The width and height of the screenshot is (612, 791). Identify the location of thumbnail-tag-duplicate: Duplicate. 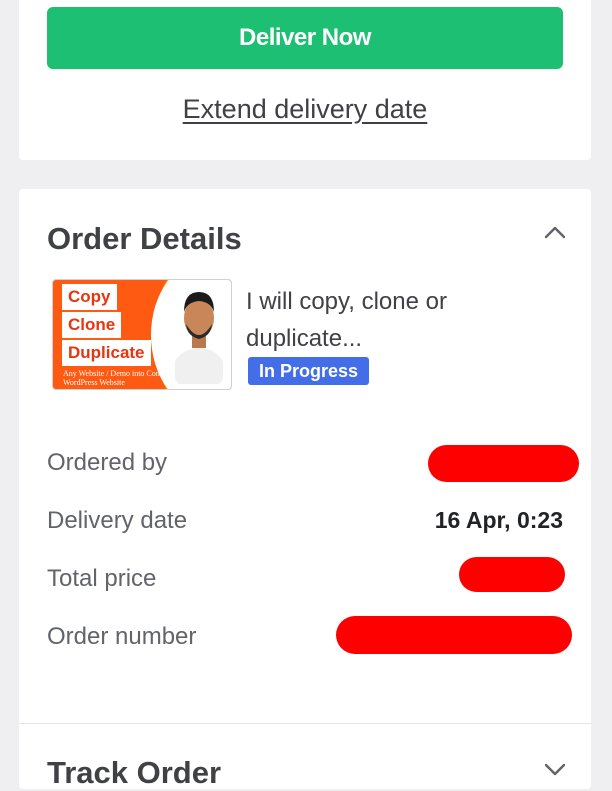
(106, 353).